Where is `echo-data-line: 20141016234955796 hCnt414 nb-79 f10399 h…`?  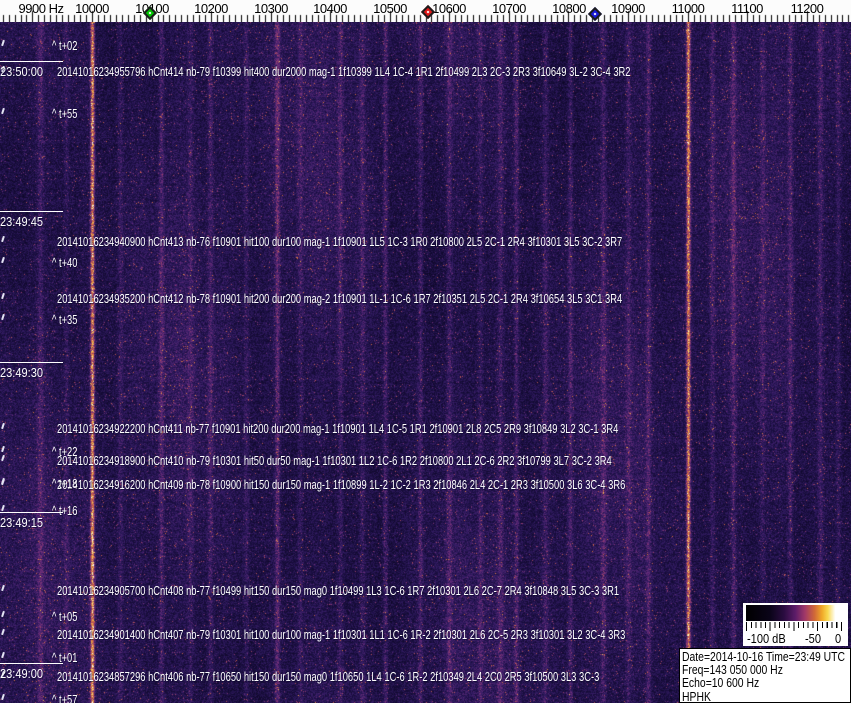
echo-data-line: 20141016234955796 hCnt414 nb-79 f10399 h… is located at coordinates (344, 71).